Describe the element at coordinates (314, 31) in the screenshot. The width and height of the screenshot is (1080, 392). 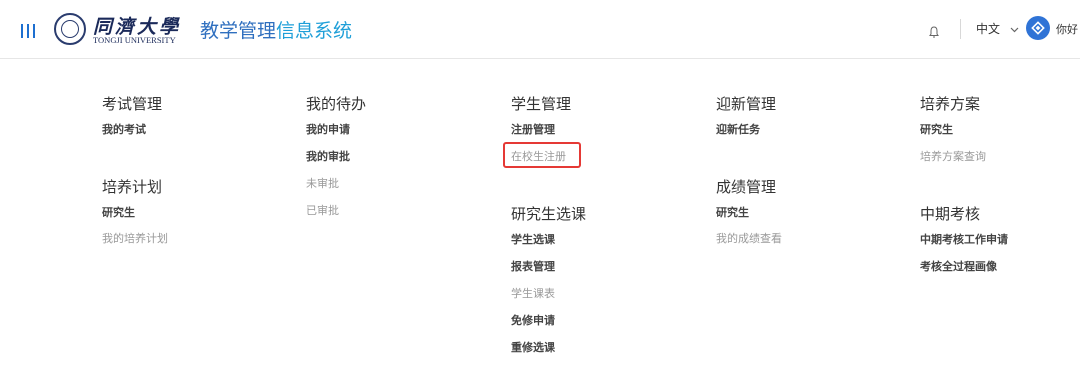
I see `system-title-part2: 信息系统` at that location.